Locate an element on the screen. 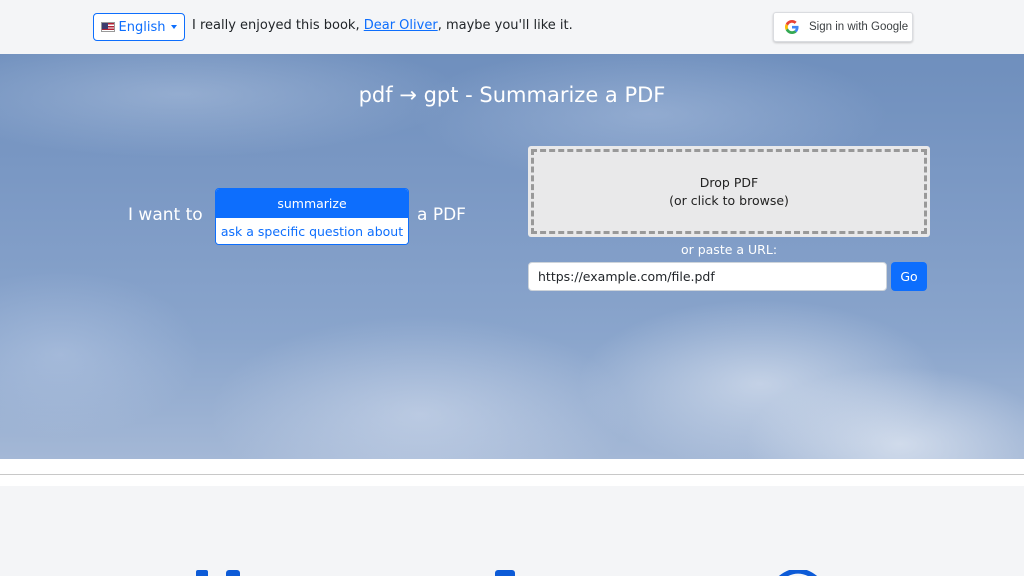 Image resolution: width=1024 pixels, height=576 pixels. dropzone-border: Drop PDF (or click to browse) is located at coordinates (729, 191).